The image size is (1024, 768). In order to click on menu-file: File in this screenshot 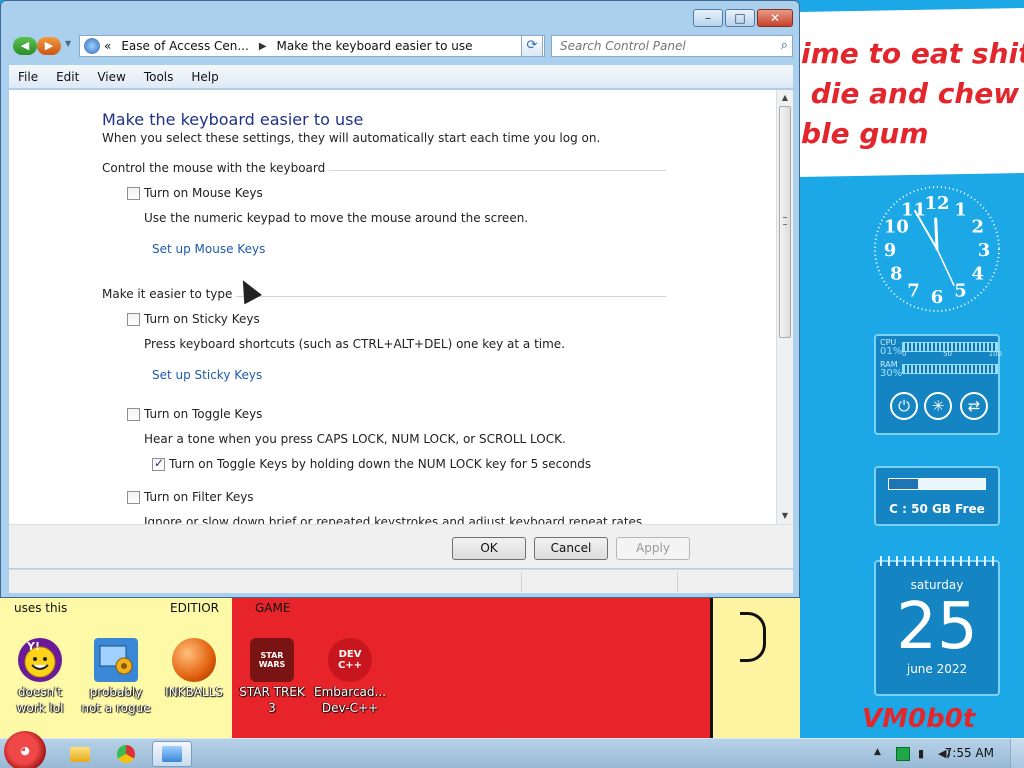, I will do `click(28, 77)`.